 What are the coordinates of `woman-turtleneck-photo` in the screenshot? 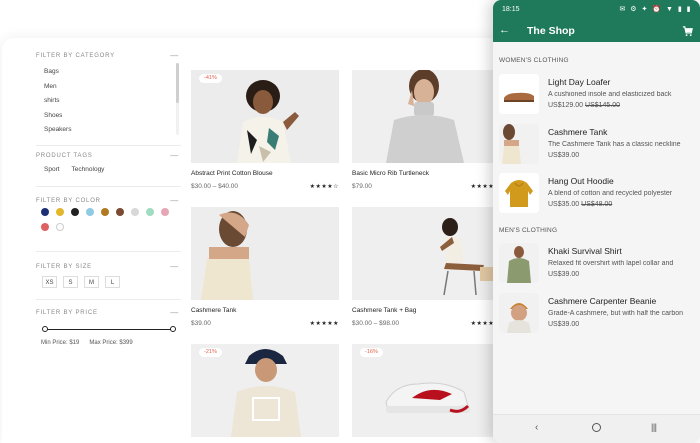 It's located at (426, 116).